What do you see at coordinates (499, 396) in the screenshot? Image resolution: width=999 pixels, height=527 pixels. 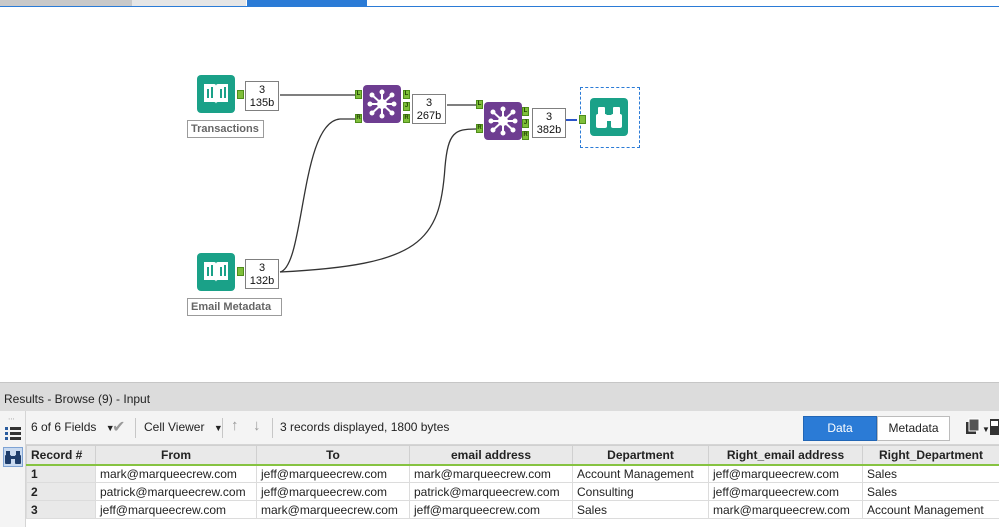 I see `results-panel-header: Results - Browse (9) - Input` at bounding box center [499, 396].